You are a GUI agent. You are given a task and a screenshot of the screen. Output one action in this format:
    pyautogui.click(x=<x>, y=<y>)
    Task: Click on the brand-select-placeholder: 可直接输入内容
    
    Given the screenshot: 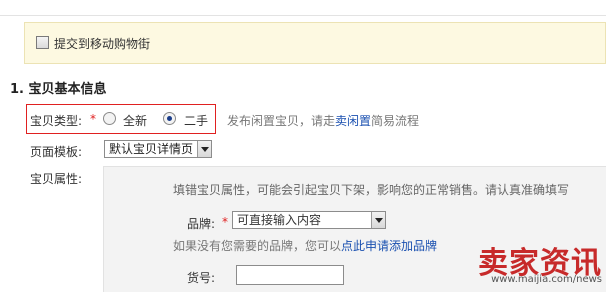 What is the action you would take?
    pyautogui.click(x=279, y=220)
    